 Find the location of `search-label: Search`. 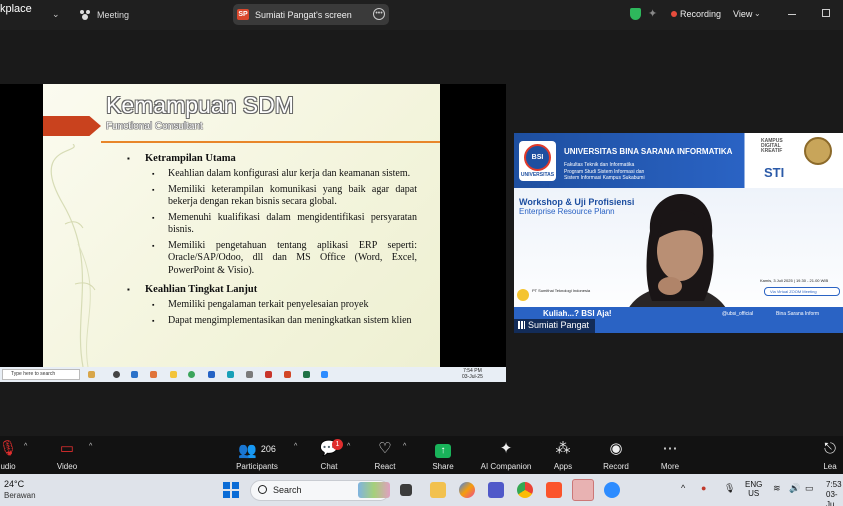

search-label: Search is located at coordinates (287, 490).